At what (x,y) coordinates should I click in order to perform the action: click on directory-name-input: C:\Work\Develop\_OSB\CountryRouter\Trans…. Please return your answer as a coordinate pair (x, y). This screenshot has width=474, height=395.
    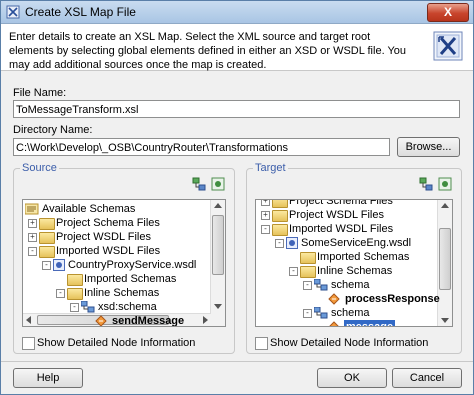
    Looking at the image, I should click on (201, 147).